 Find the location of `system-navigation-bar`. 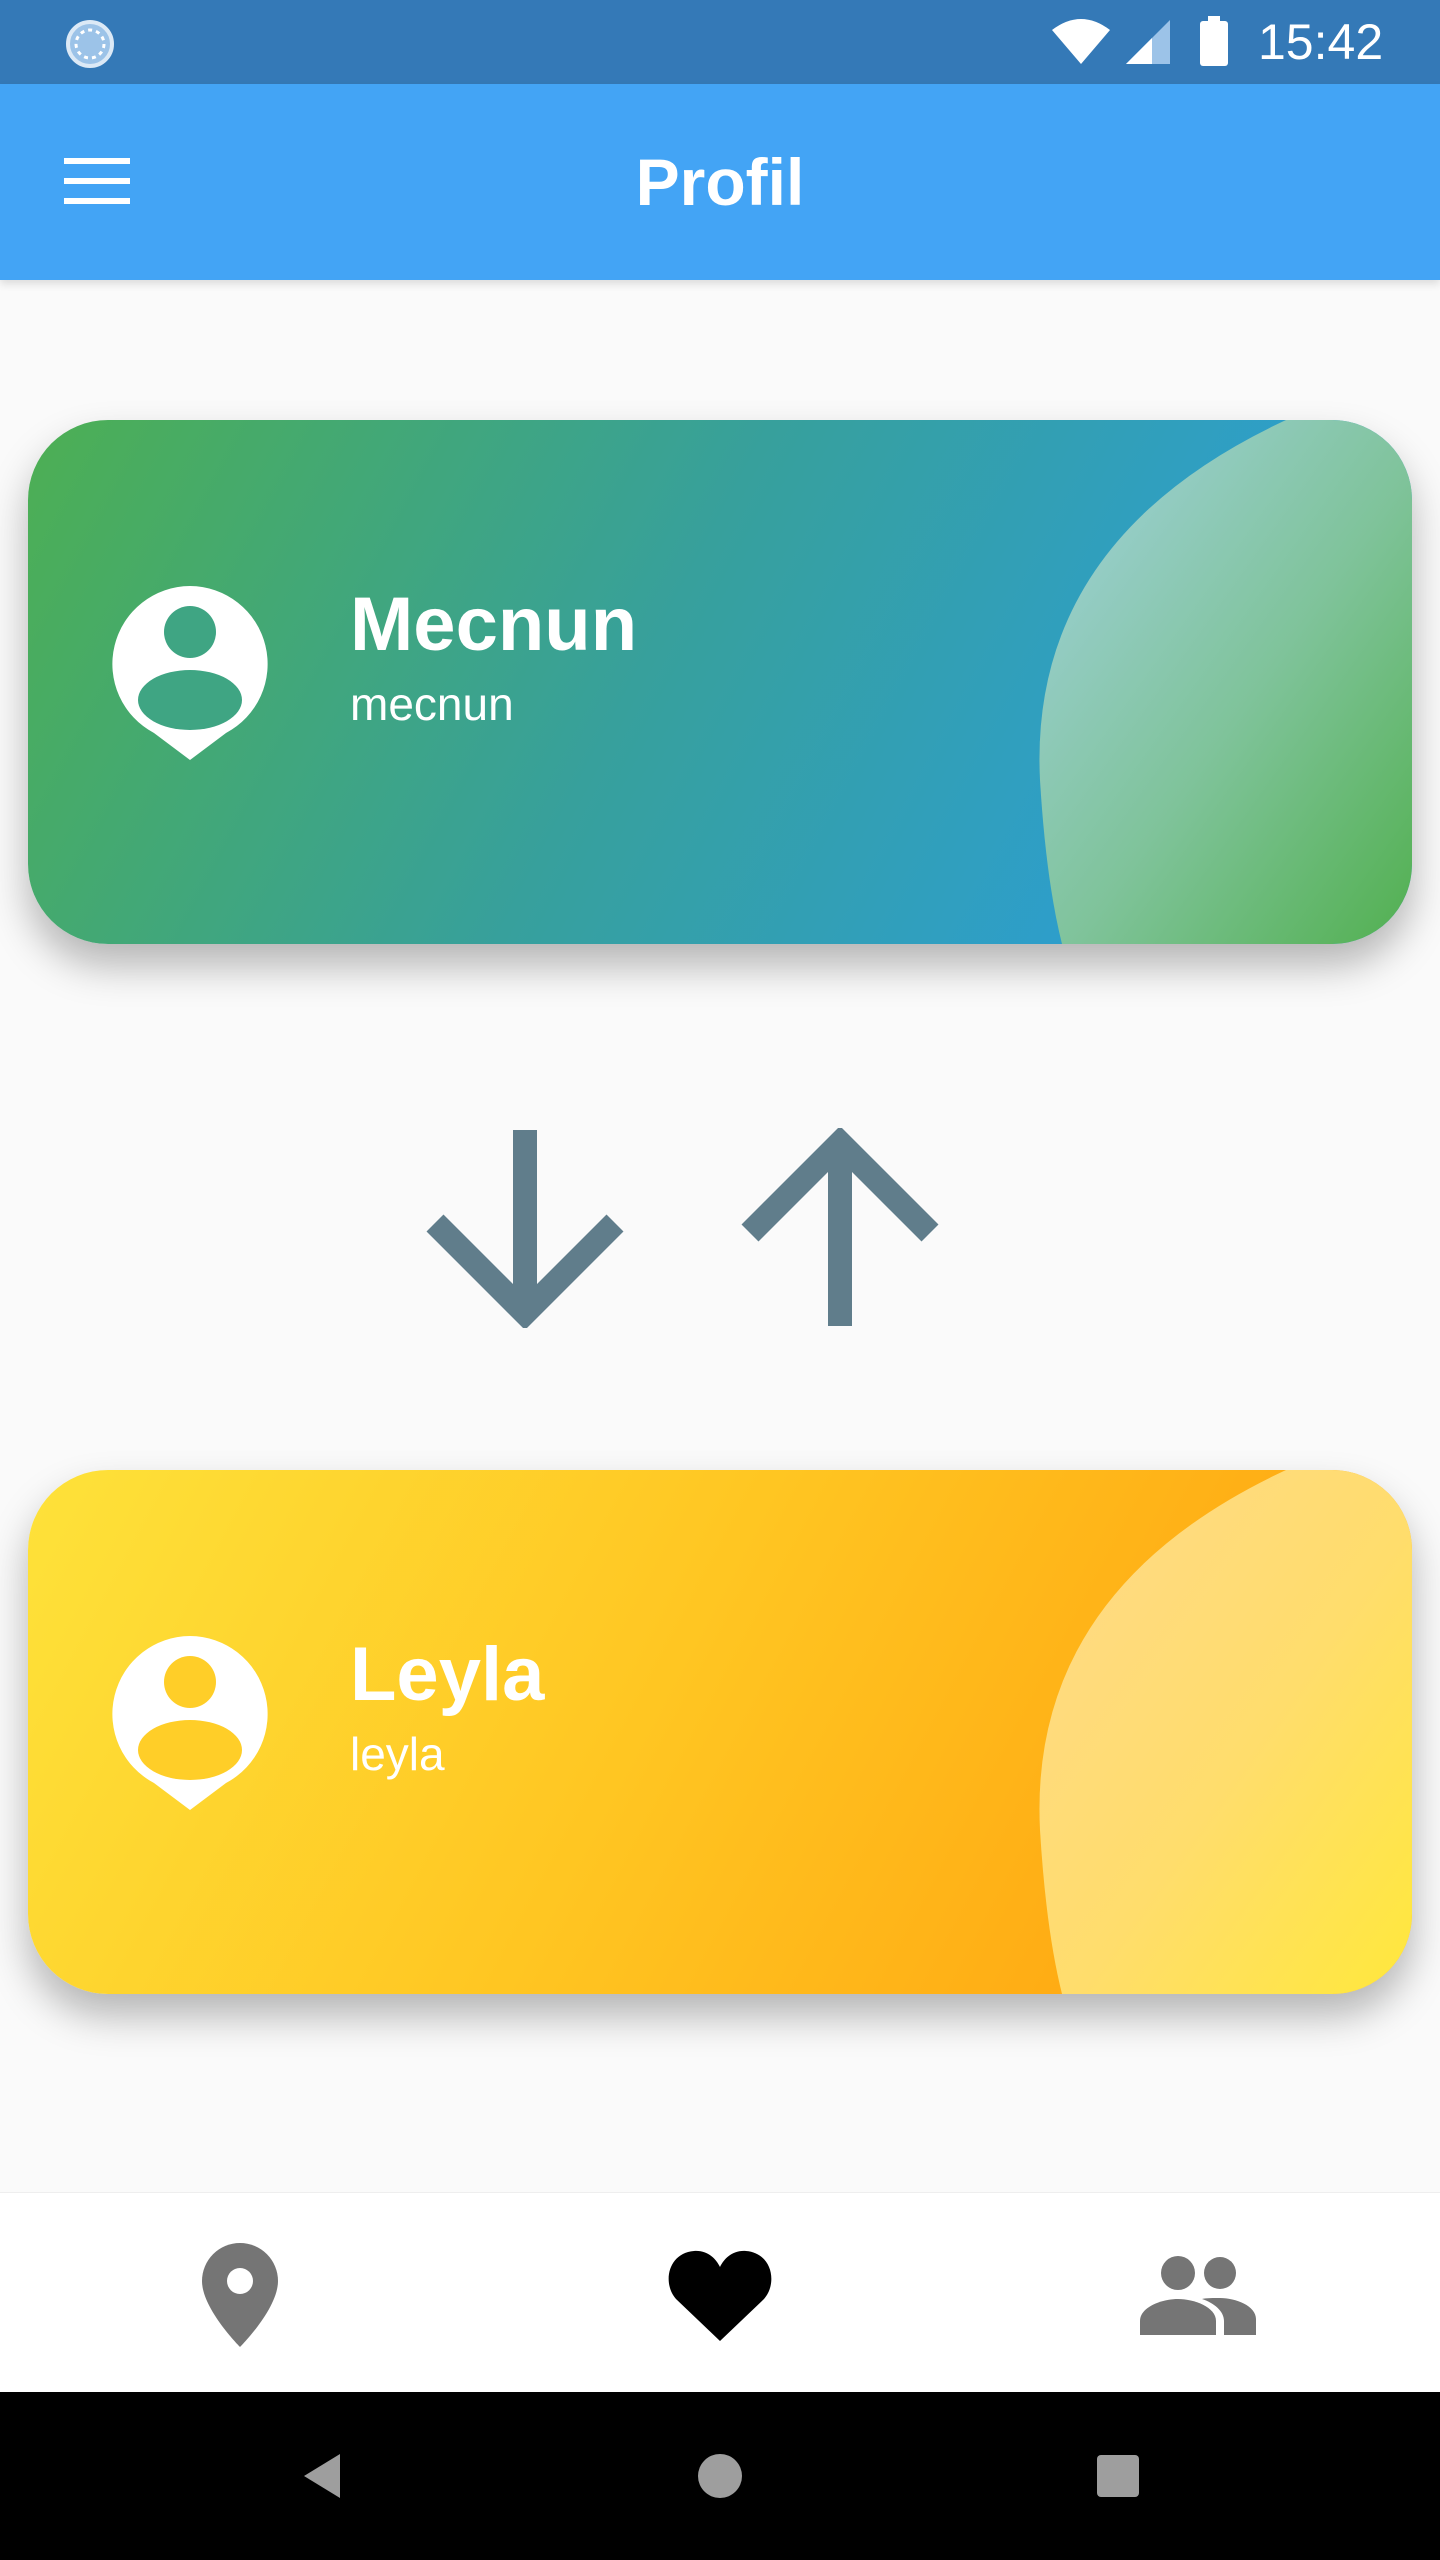

system-navigation-bar is located at coordinates (720, 2476).